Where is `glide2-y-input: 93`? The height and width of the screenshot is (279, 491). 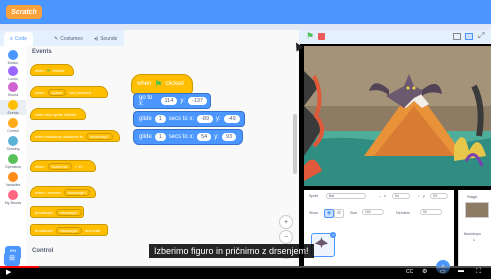 glide2-y-input: 93 is located at coordinates (229, 137).